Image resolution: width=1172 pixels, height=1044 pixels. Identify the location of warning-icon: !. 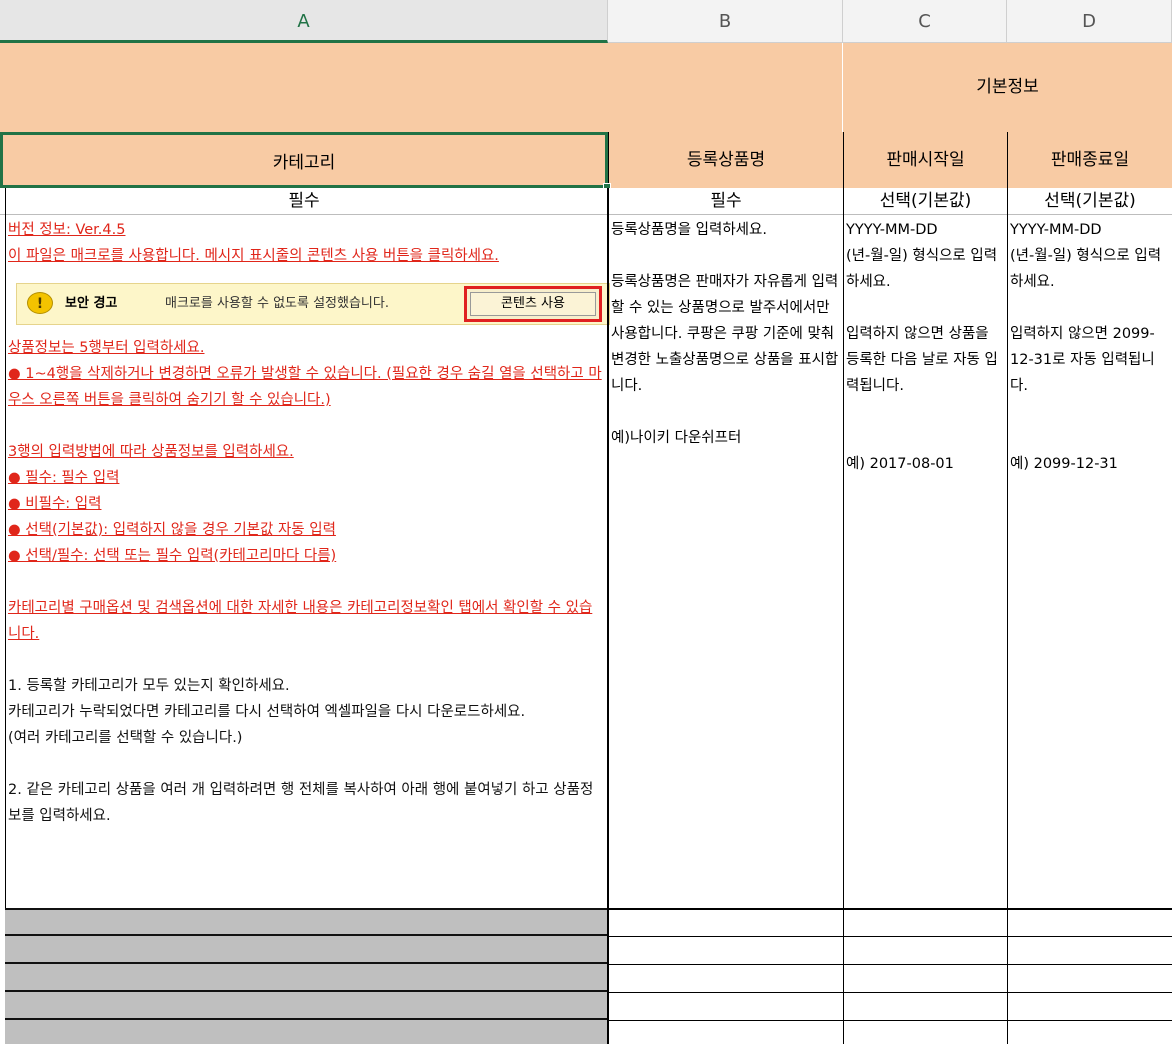
(40, 303).